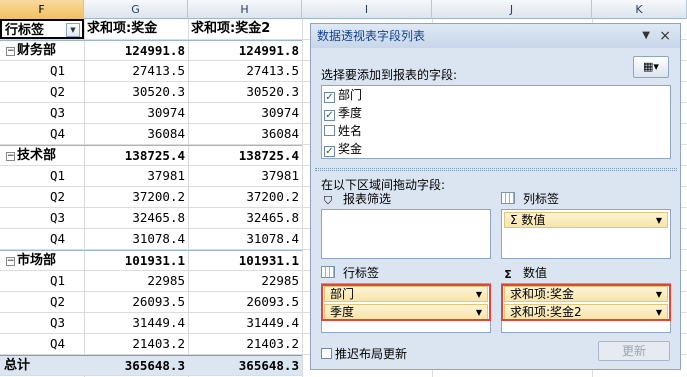 The image size is (687, 377). I want to click on field-item-dept: ✓ 部门, so click(343, 95).